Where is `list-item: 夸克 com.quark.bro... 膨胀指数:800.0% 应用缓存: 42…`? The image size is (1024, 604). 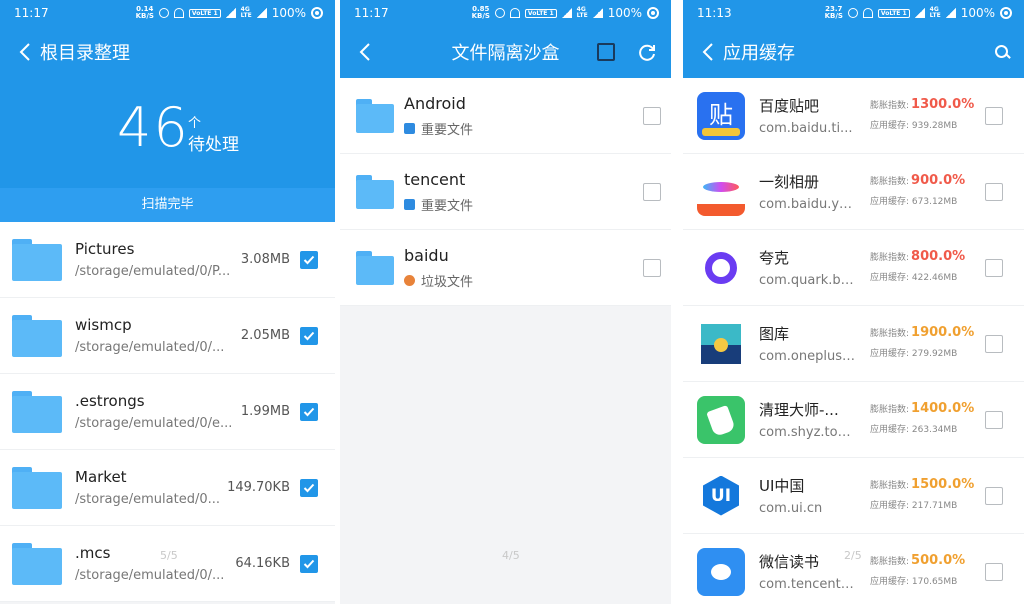 list-item: 夸克 com.quark.bro... 膨胀指数:800.0% 应用缓存: 42… is located at coordinates (853, 268).